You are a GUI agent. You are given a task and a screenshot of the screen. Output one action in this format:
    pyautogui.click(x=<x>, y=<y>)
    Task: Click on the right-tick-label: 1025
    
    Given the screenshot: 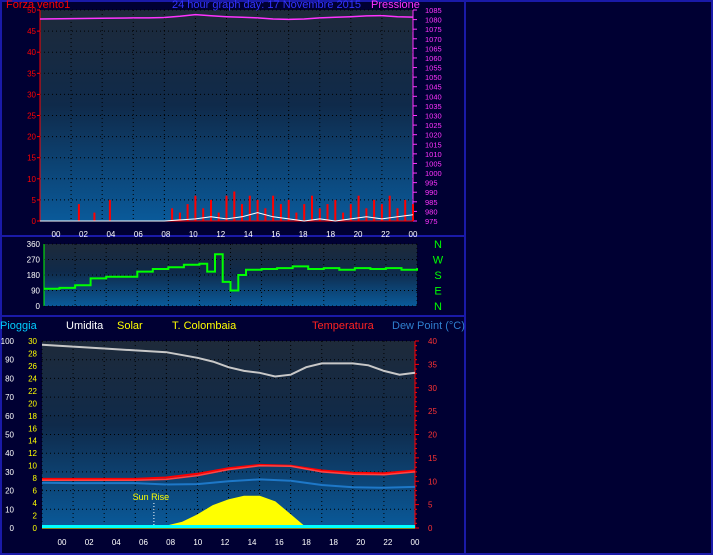 What is the action you would take?
    pyautogui.click(x=433, y=125)
    